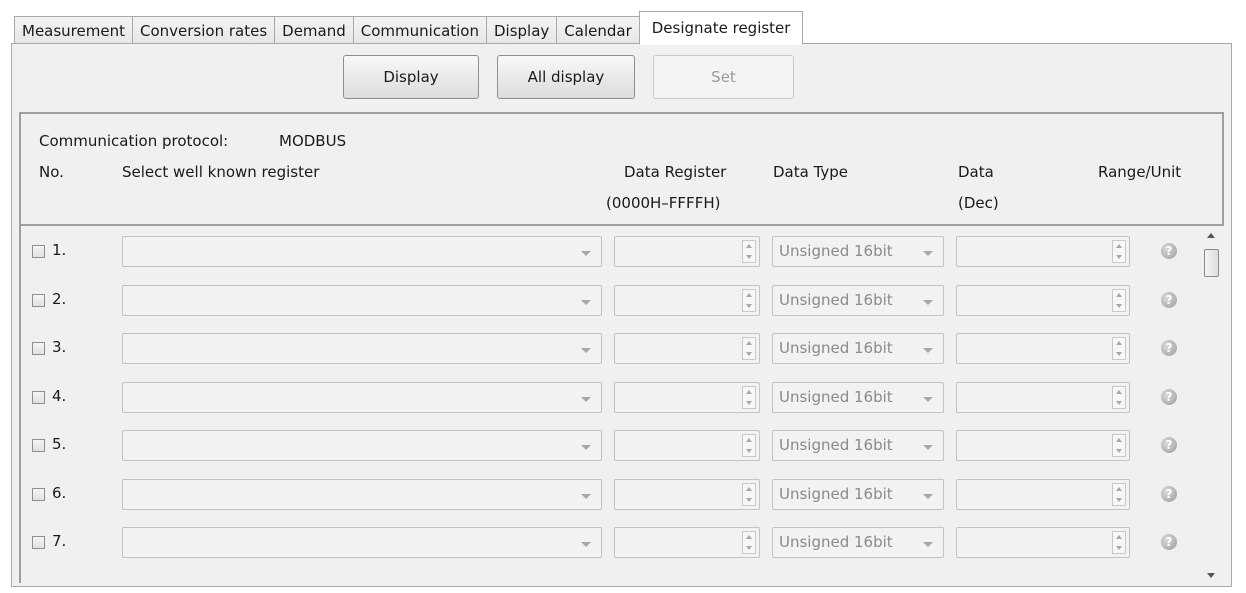 Image resolution: width=1246 pixels, height=593 pixels. Describe the element at coordinates (721, 28) in the screenshot. I see `tab-designate-register: Designate register` at that location.